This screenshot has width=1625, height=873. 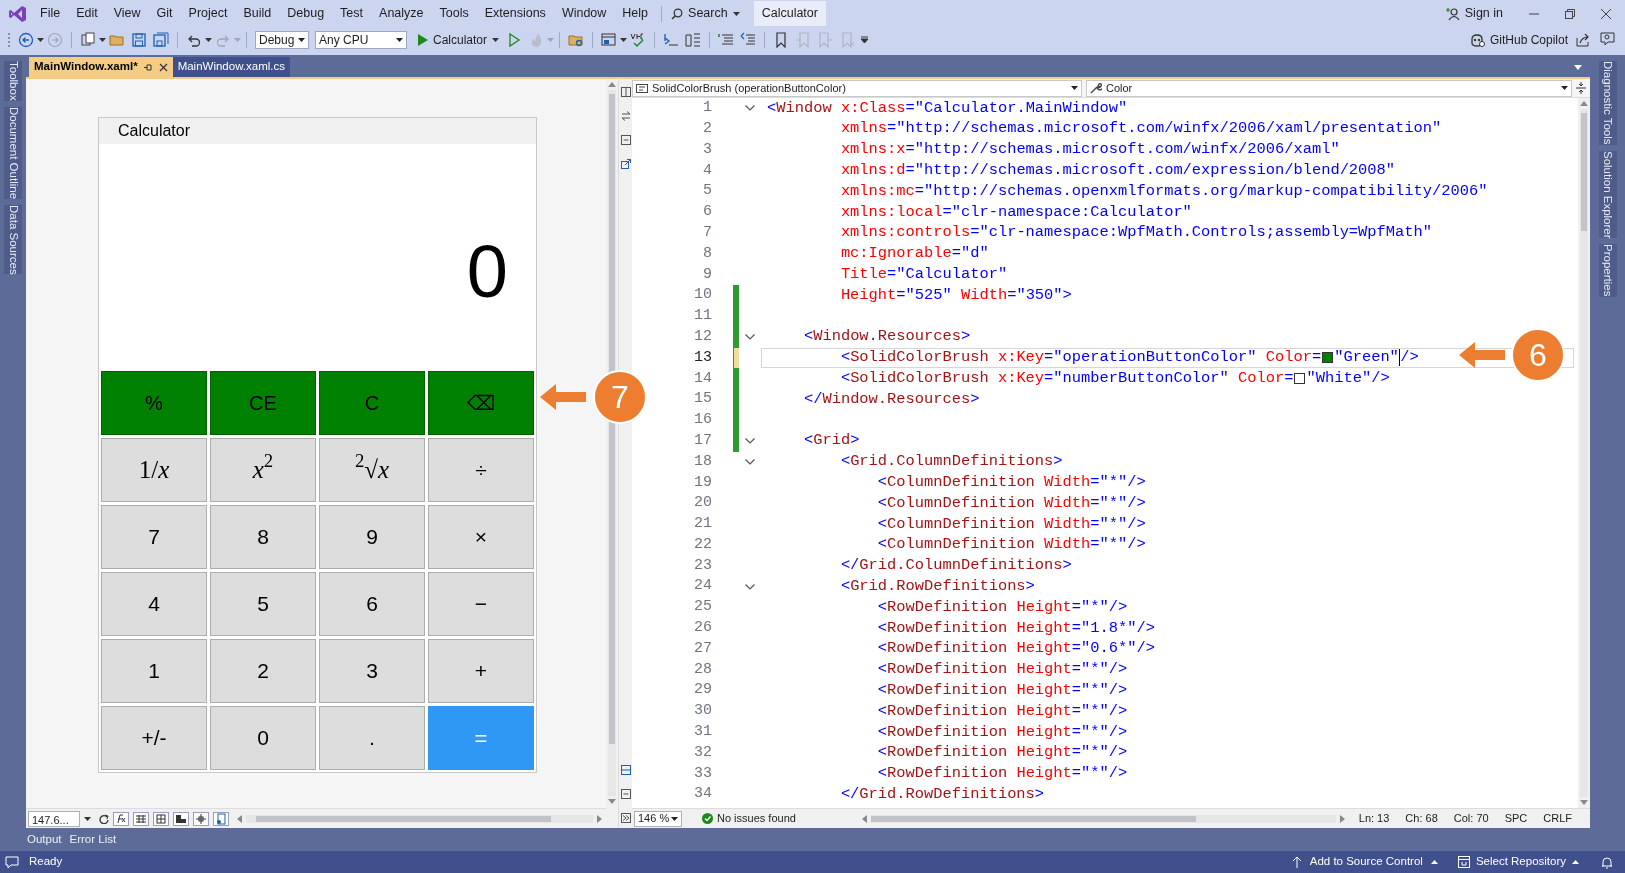 What do you see at coordinates (263, 470) in the screenshot?
I see `keypad-button: x$^{2}$` at bounding box center [263, 470].